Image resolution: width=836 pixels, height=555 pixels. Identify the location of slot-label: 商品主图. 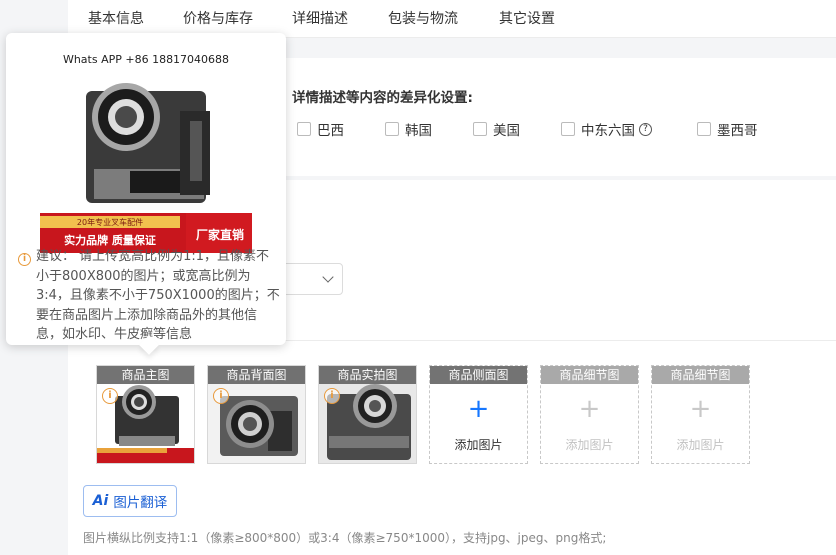
(145, 375).